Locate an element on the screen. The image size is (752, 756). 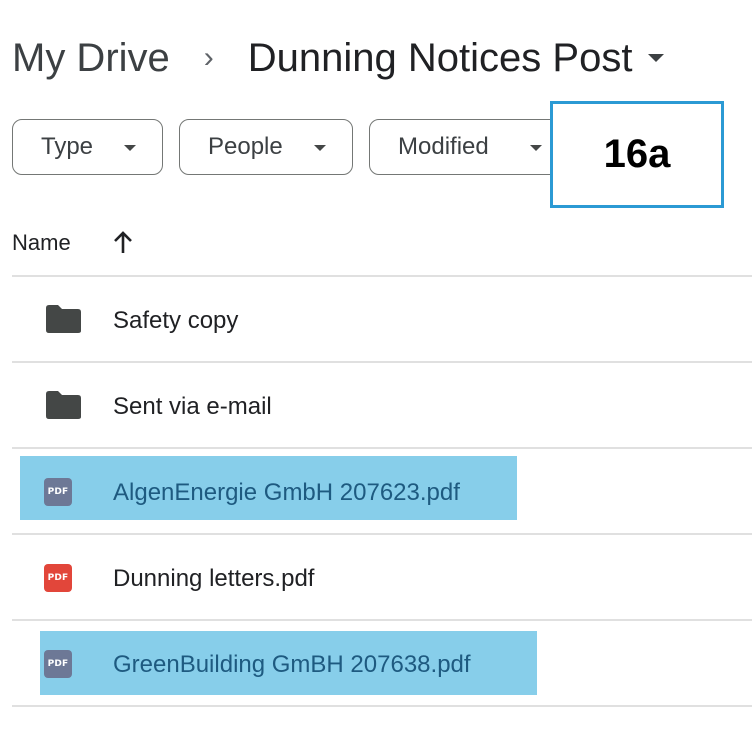
breadcrumb-current-folder: Dunning Notices Post is located at coordinates (456, 58).